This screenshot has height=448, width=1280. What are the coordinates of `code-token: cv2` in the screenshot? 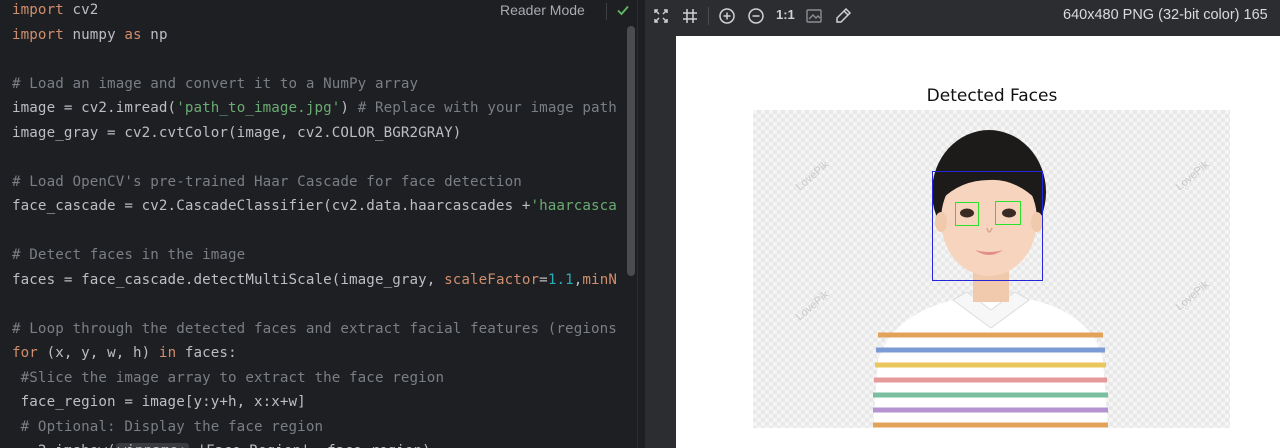 It's located at (81, 10).